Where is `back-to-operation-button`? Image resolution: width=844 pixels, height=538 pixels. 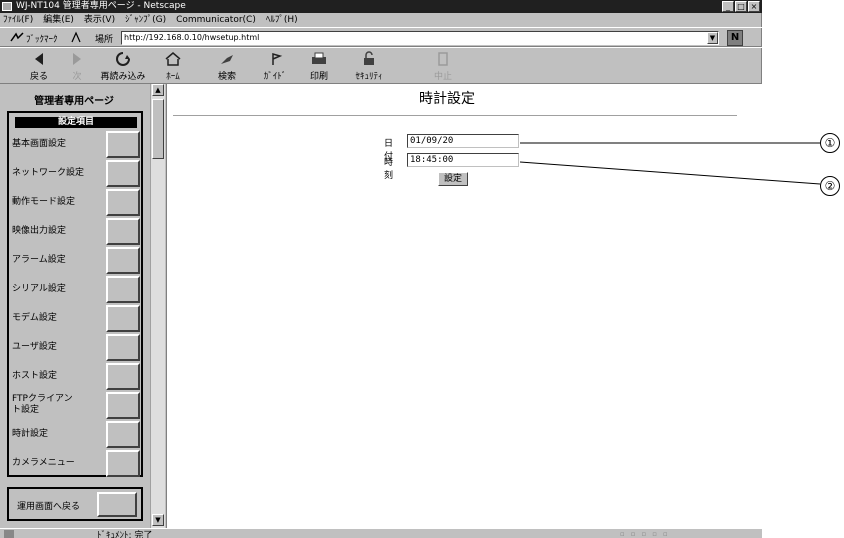 back-to-operation-button is located at coordinates (117, 504).